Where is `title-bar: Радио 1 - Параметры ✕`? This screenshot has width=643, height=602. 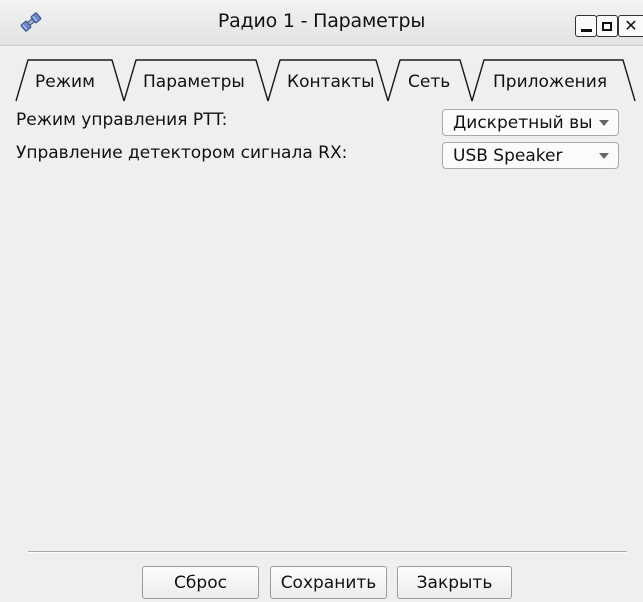 title-bar: Радио 1 - Параметры ✕ is located at coordinates (321, 23).